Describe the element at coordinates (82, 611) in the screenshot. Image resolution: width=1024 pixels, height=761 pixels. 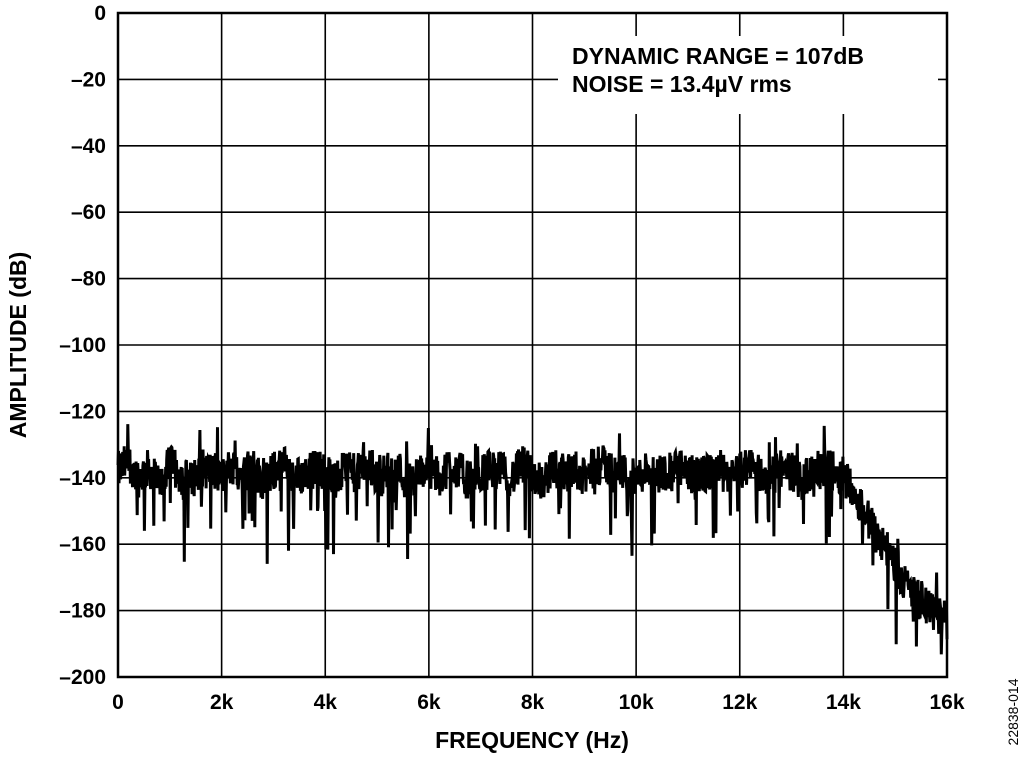
I see `y-tick-label: –180` at that location.